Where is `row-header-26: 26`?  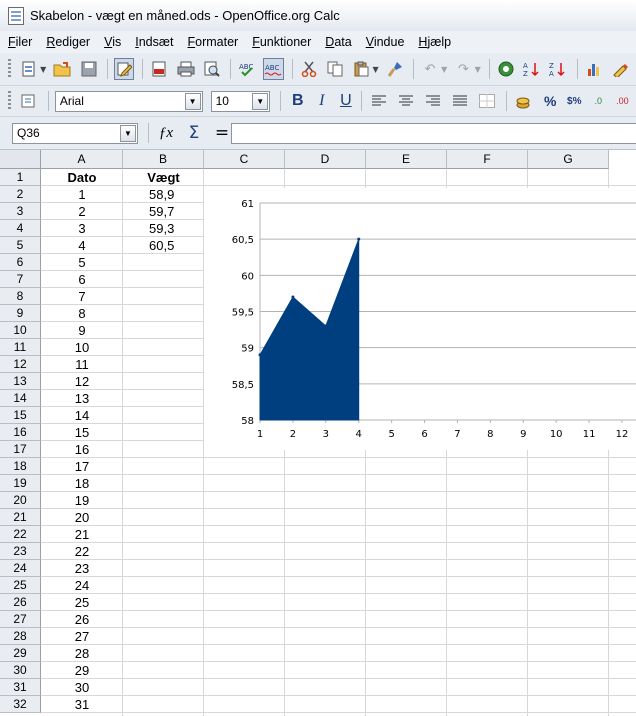 row-header-26: 26 is located at coordinates (20, 602).